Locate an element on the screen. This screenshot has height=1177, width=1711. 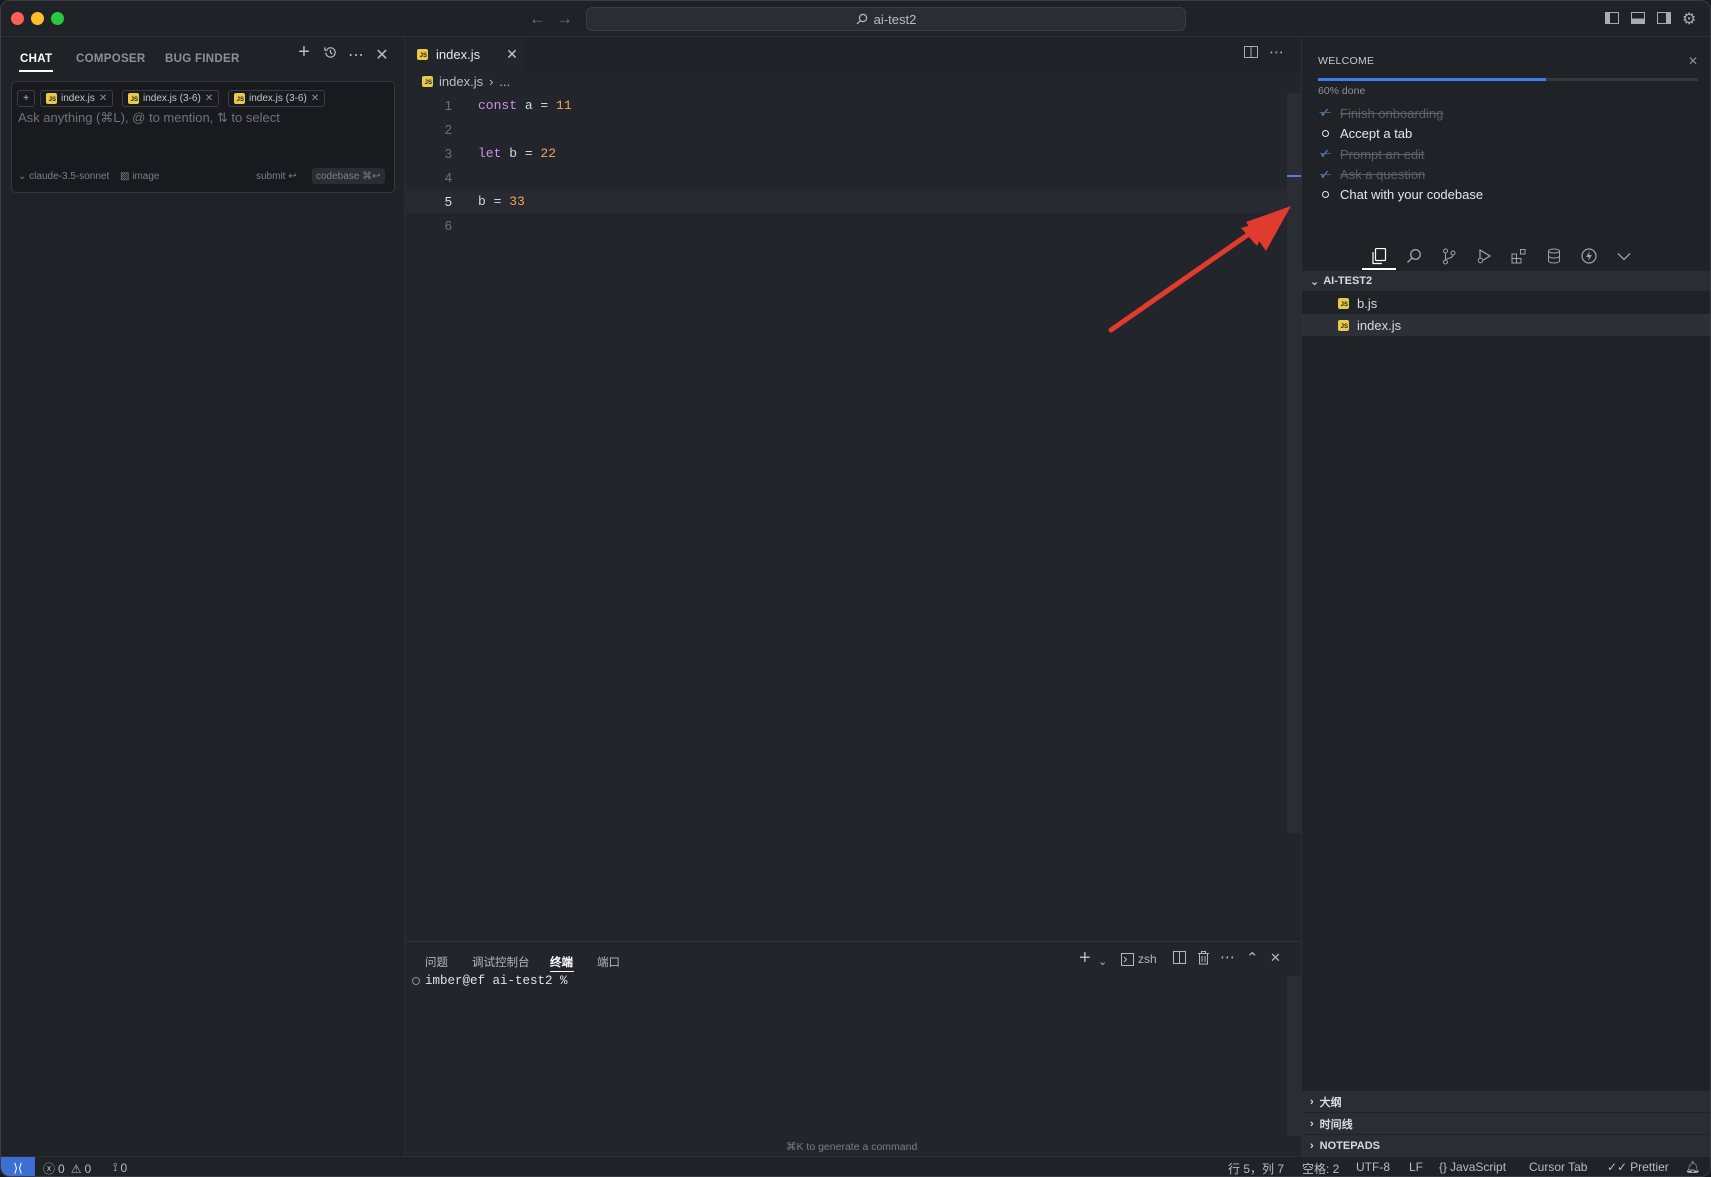
editor-scrollbar is located at coordinates (1294, 463).